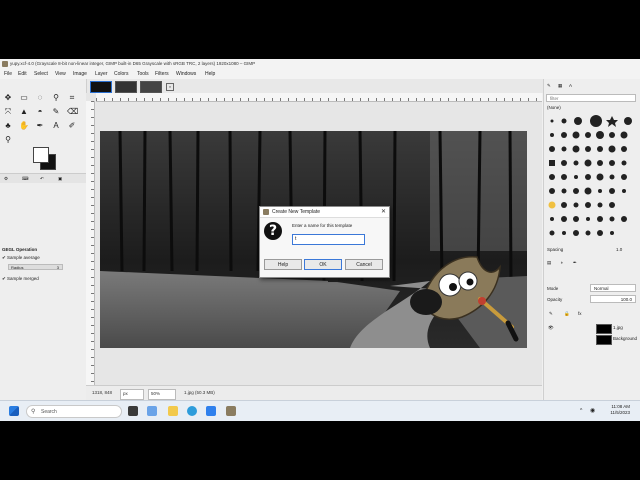 Image resolution: width=640 pixels, height=480 pixels. Describe the element at coordinates (23, 257) in the screenshot. I see `sample-average-label: Sample average` at that location.